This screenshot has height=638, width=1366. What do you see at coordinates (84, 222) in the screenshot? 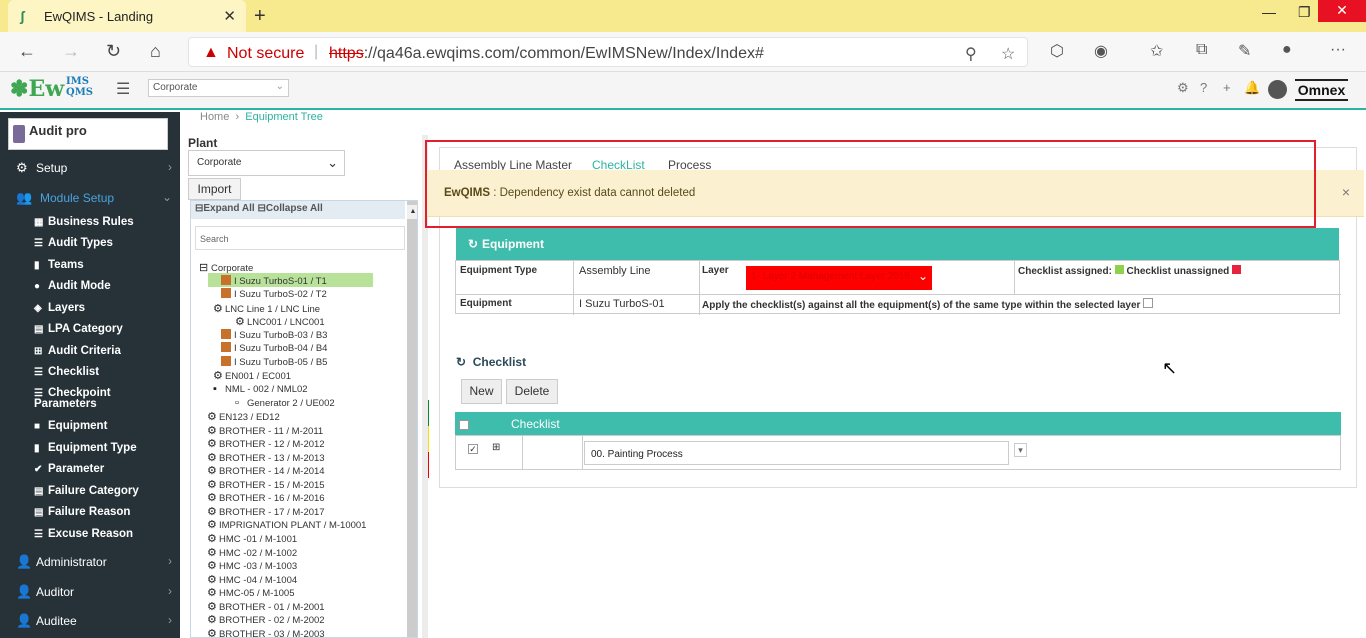
I see `sidebar-sub-business-rules: ▦ Business Rules` at bounding box center [84, 222].